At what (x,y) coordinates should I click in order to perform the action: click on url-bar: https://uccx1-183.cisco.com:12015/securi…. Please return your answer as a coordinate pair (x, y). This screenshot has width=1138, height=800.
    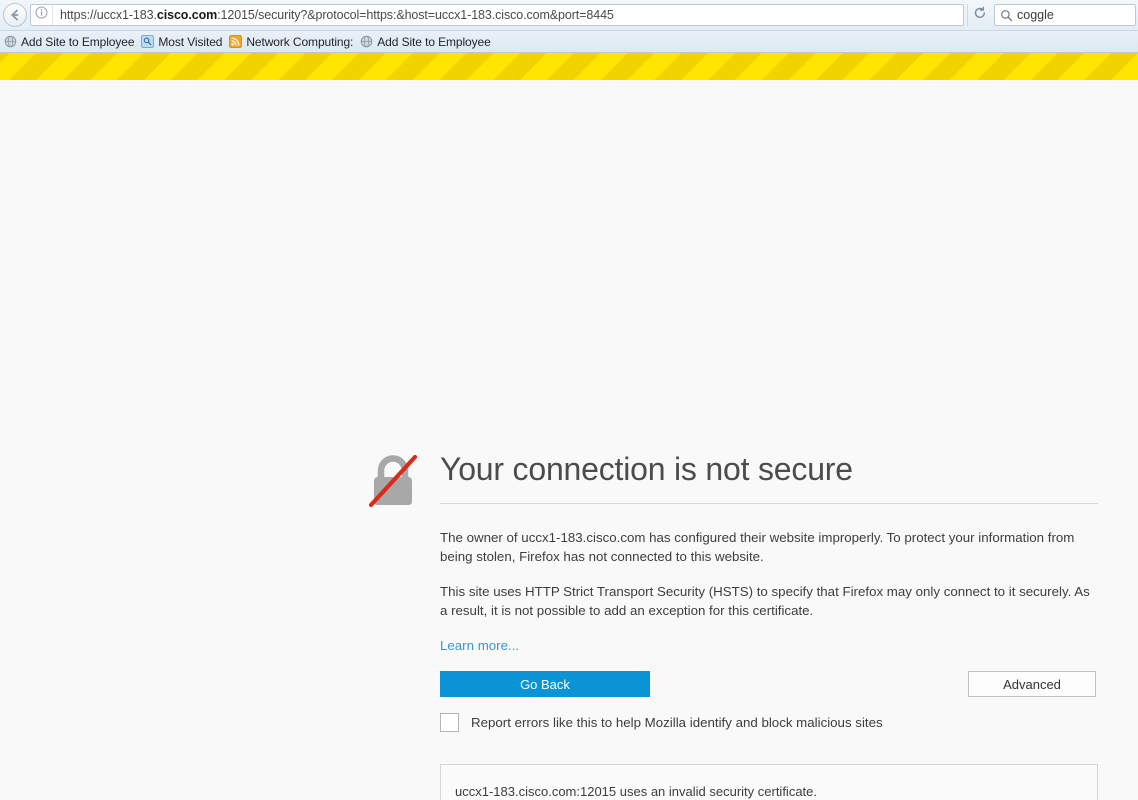
    Looking at the image, I should click on (497, 15).